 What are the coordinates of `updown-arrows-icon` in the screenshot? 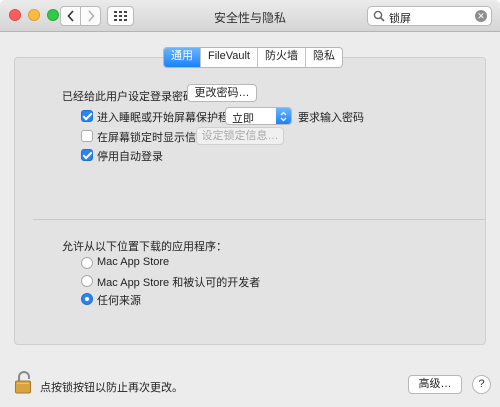 It's located at (283, 116).